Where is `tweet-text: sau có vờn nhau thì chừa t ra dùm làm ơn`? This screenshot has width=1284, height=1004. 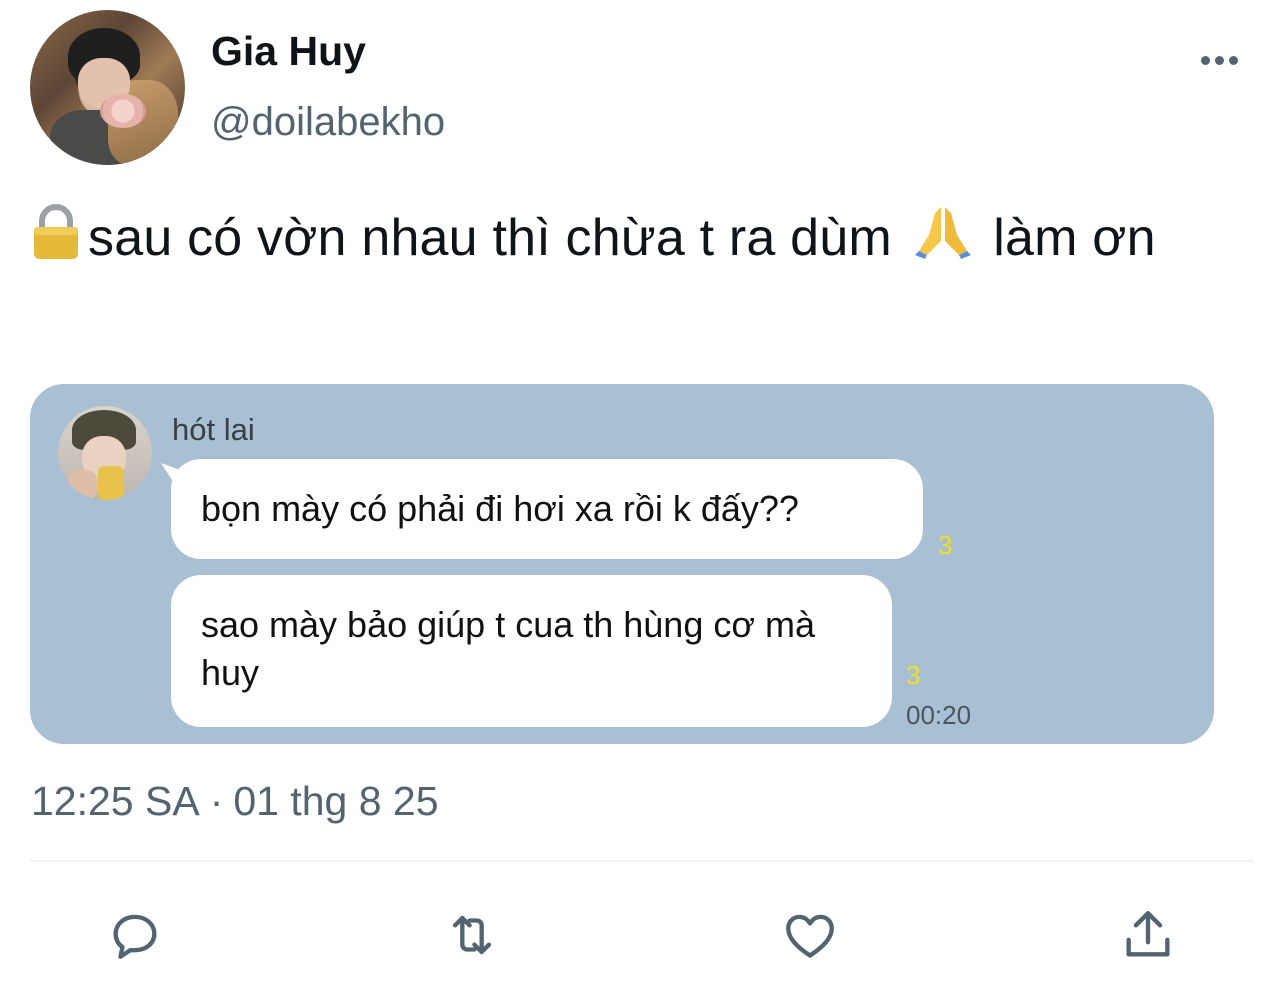
tweet-text: sau có vờn nhau thì chừa t ra dùm làm ơn is located at coordinates (645, 241).